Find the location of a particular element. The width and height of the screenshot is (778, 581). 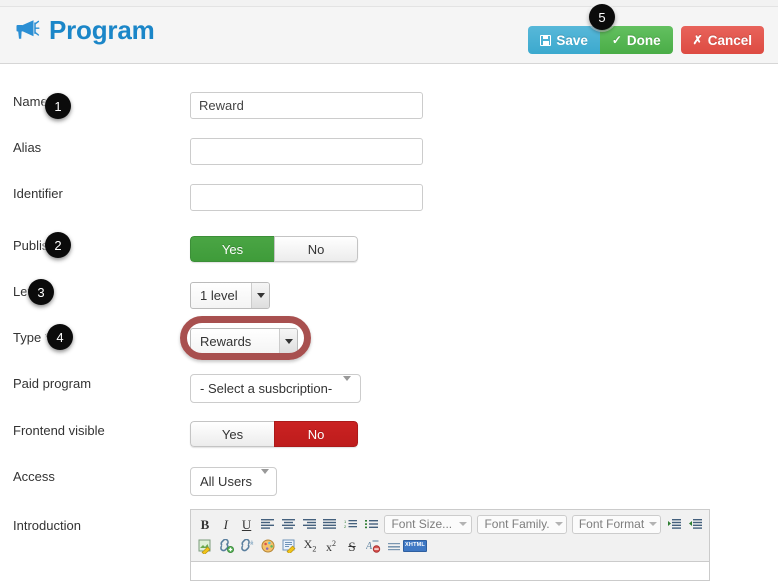

page-header: Program Save ✓ Done ✗ Cancel is located at coordinates (389, 35).